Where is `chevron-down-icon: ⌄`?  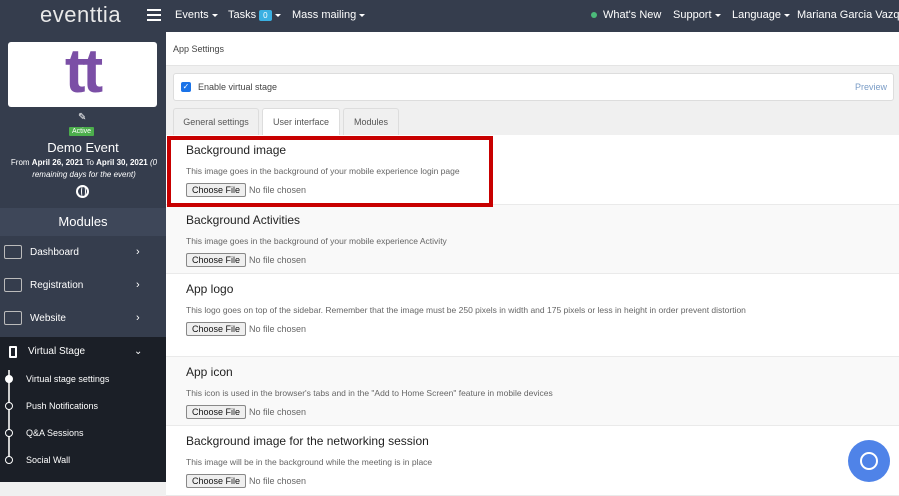 chevron-down-icon: ⌄ is located at coordinates (138, 351).